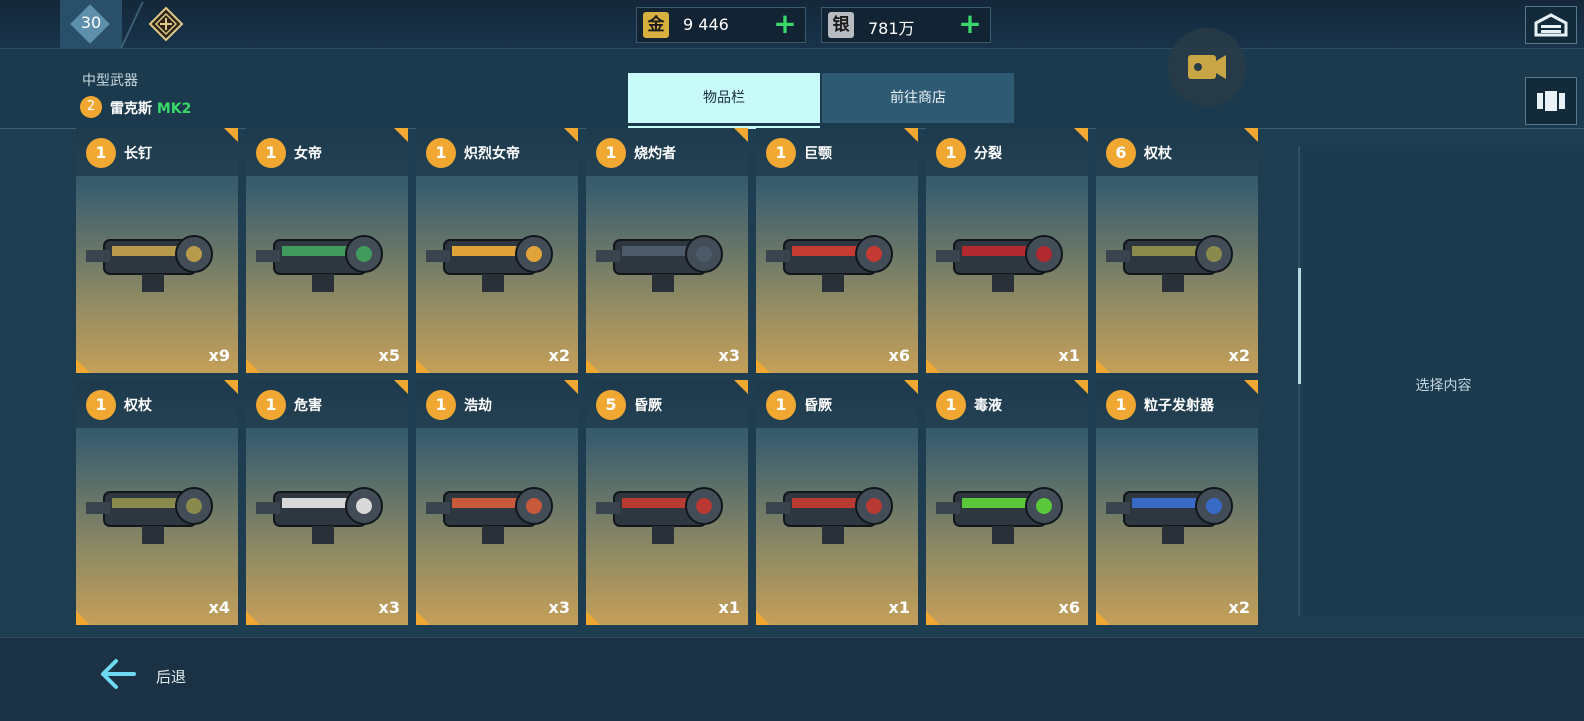 The image size is (1584, 721). I want to click on weapon-card: 6 权杖 x2, so click(1177, 250).